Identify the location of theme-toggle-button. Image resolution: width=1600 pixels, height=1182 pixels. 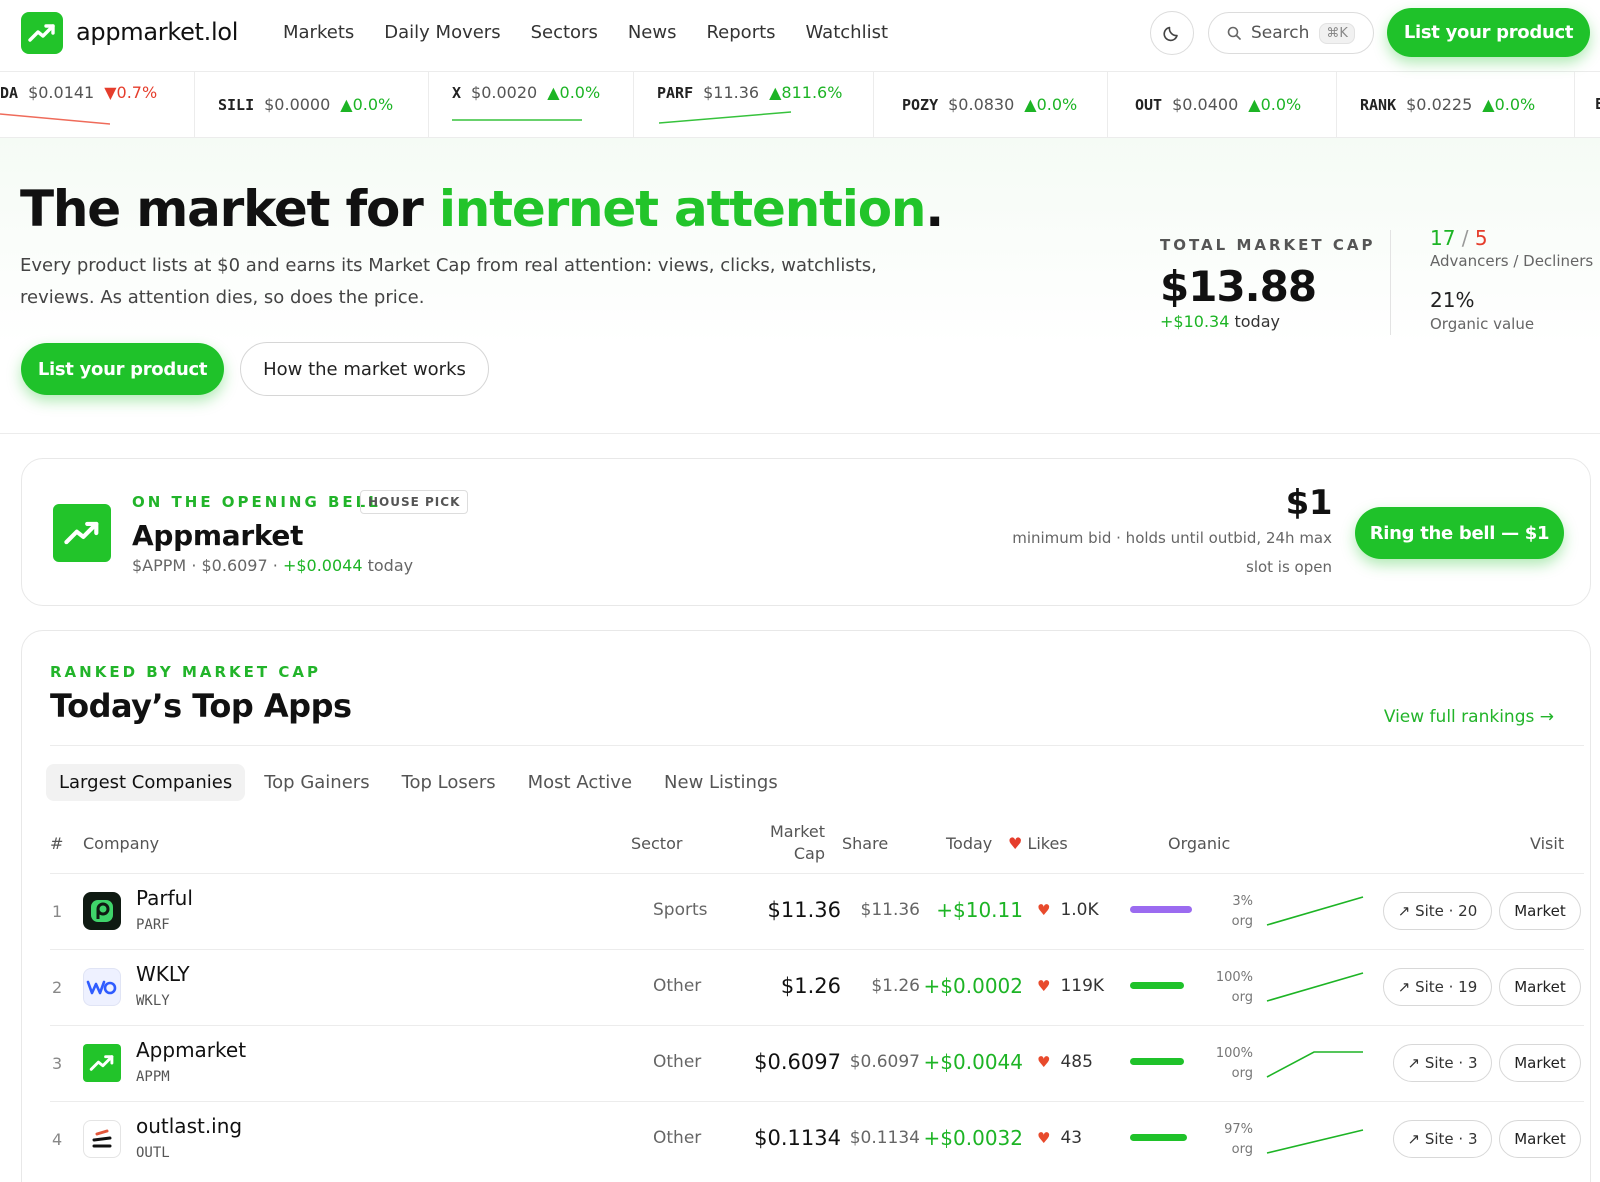
(1172, 33).